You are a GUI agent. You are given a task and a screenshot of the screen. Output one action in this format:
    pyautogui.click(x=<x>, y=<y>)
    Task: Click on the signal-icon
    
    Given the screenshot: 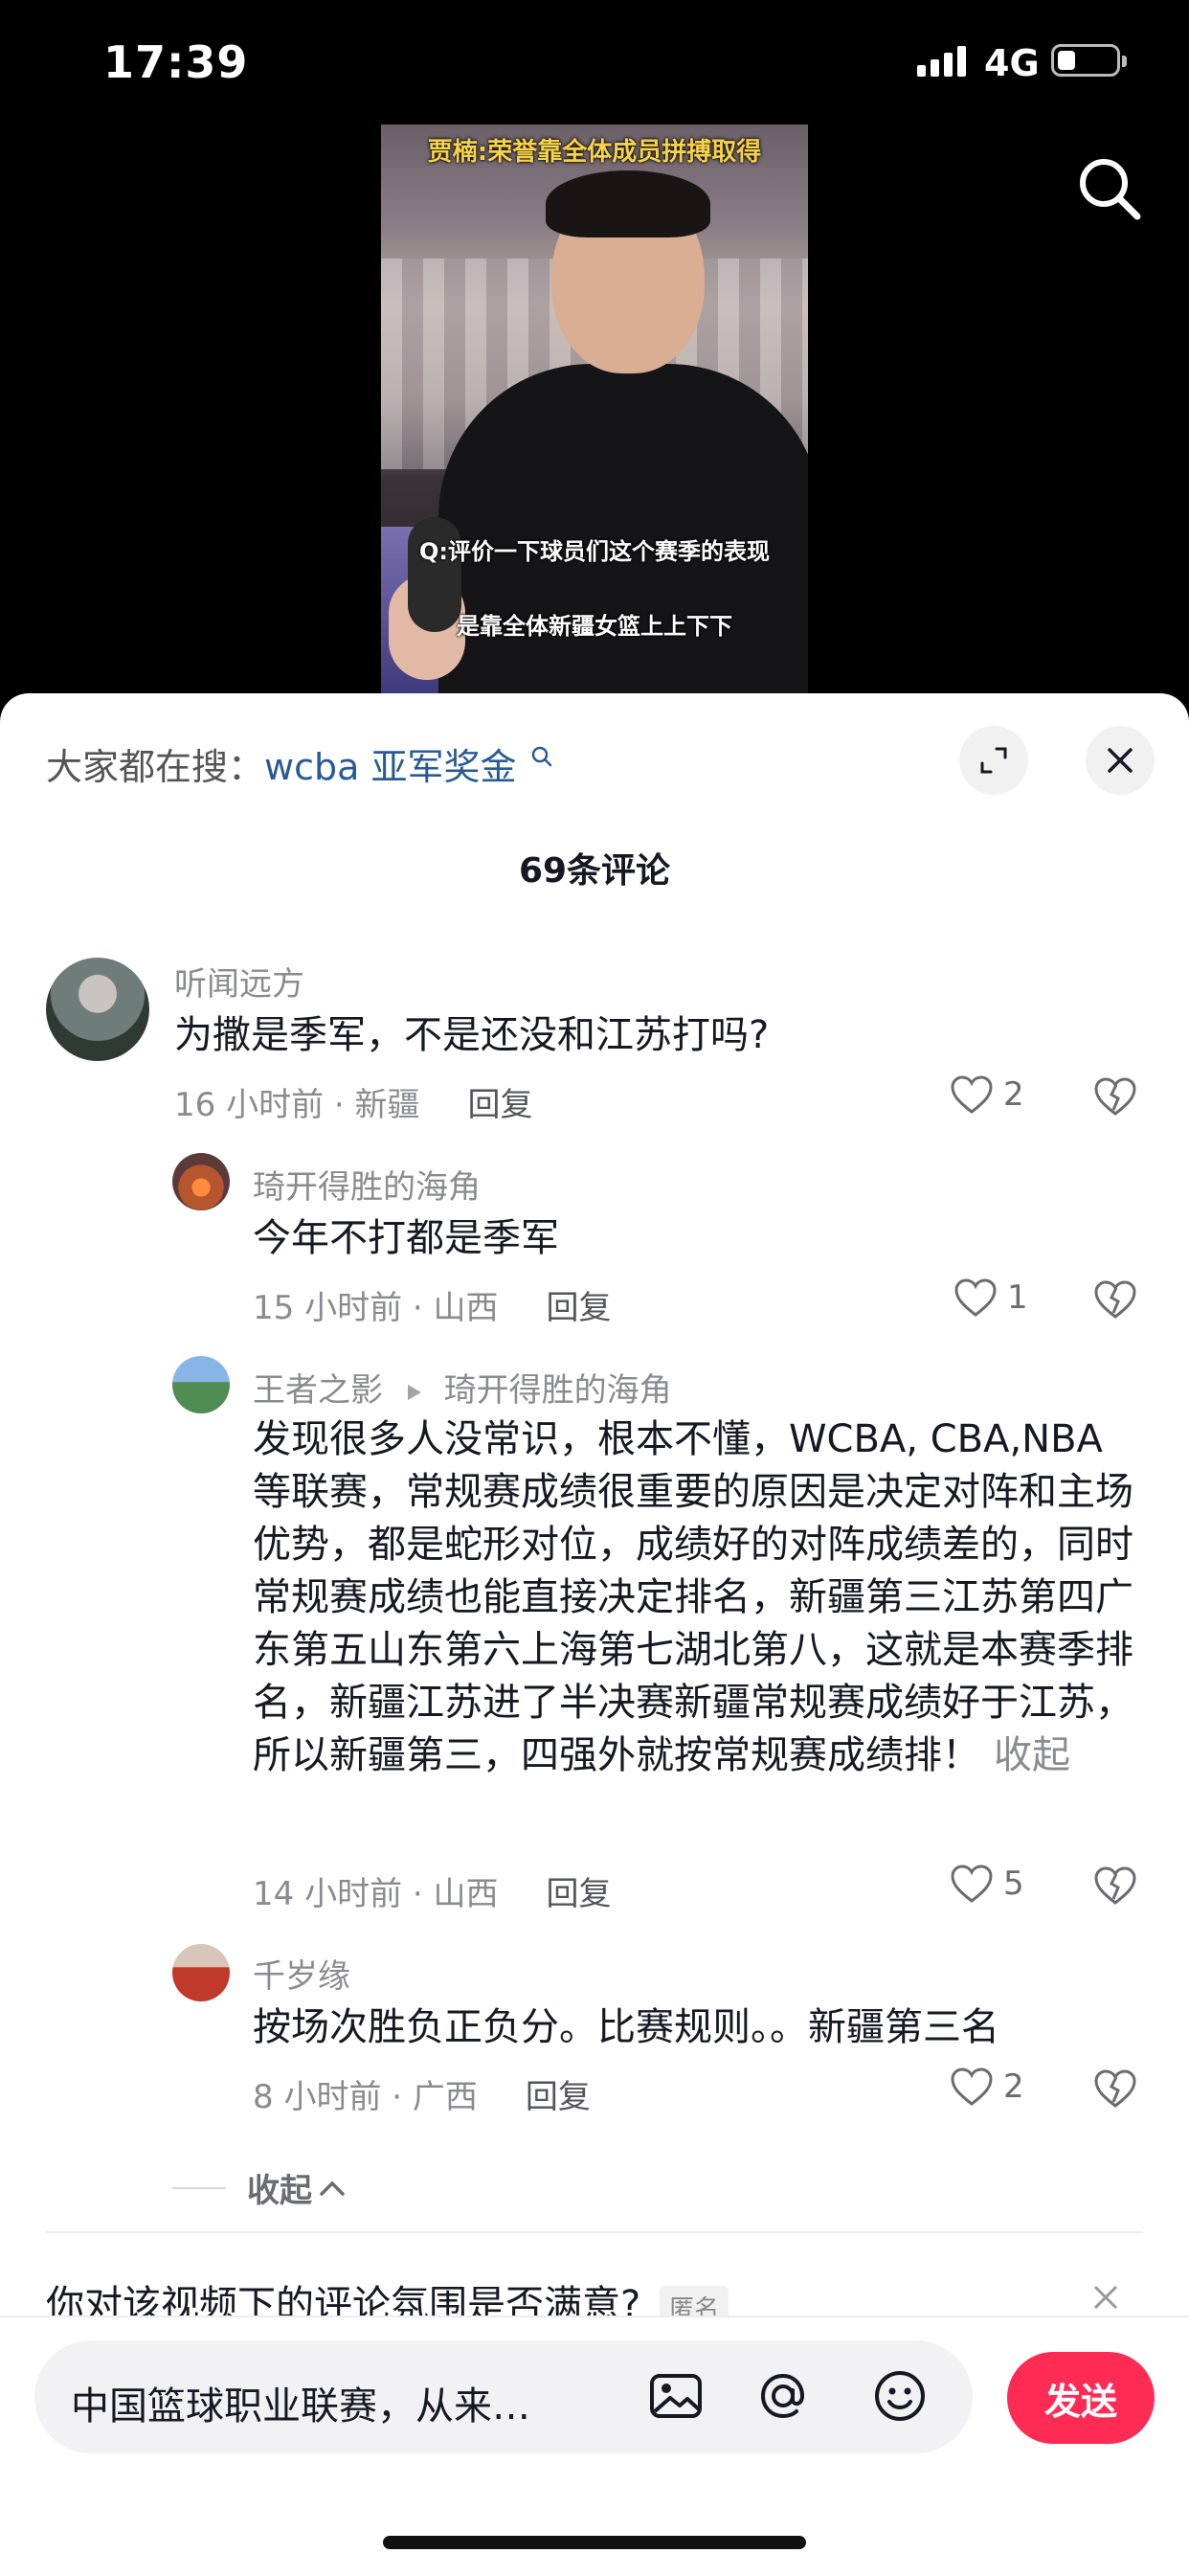 What is the action you would take?
    pyautogui.click(x=941, y=62)
    